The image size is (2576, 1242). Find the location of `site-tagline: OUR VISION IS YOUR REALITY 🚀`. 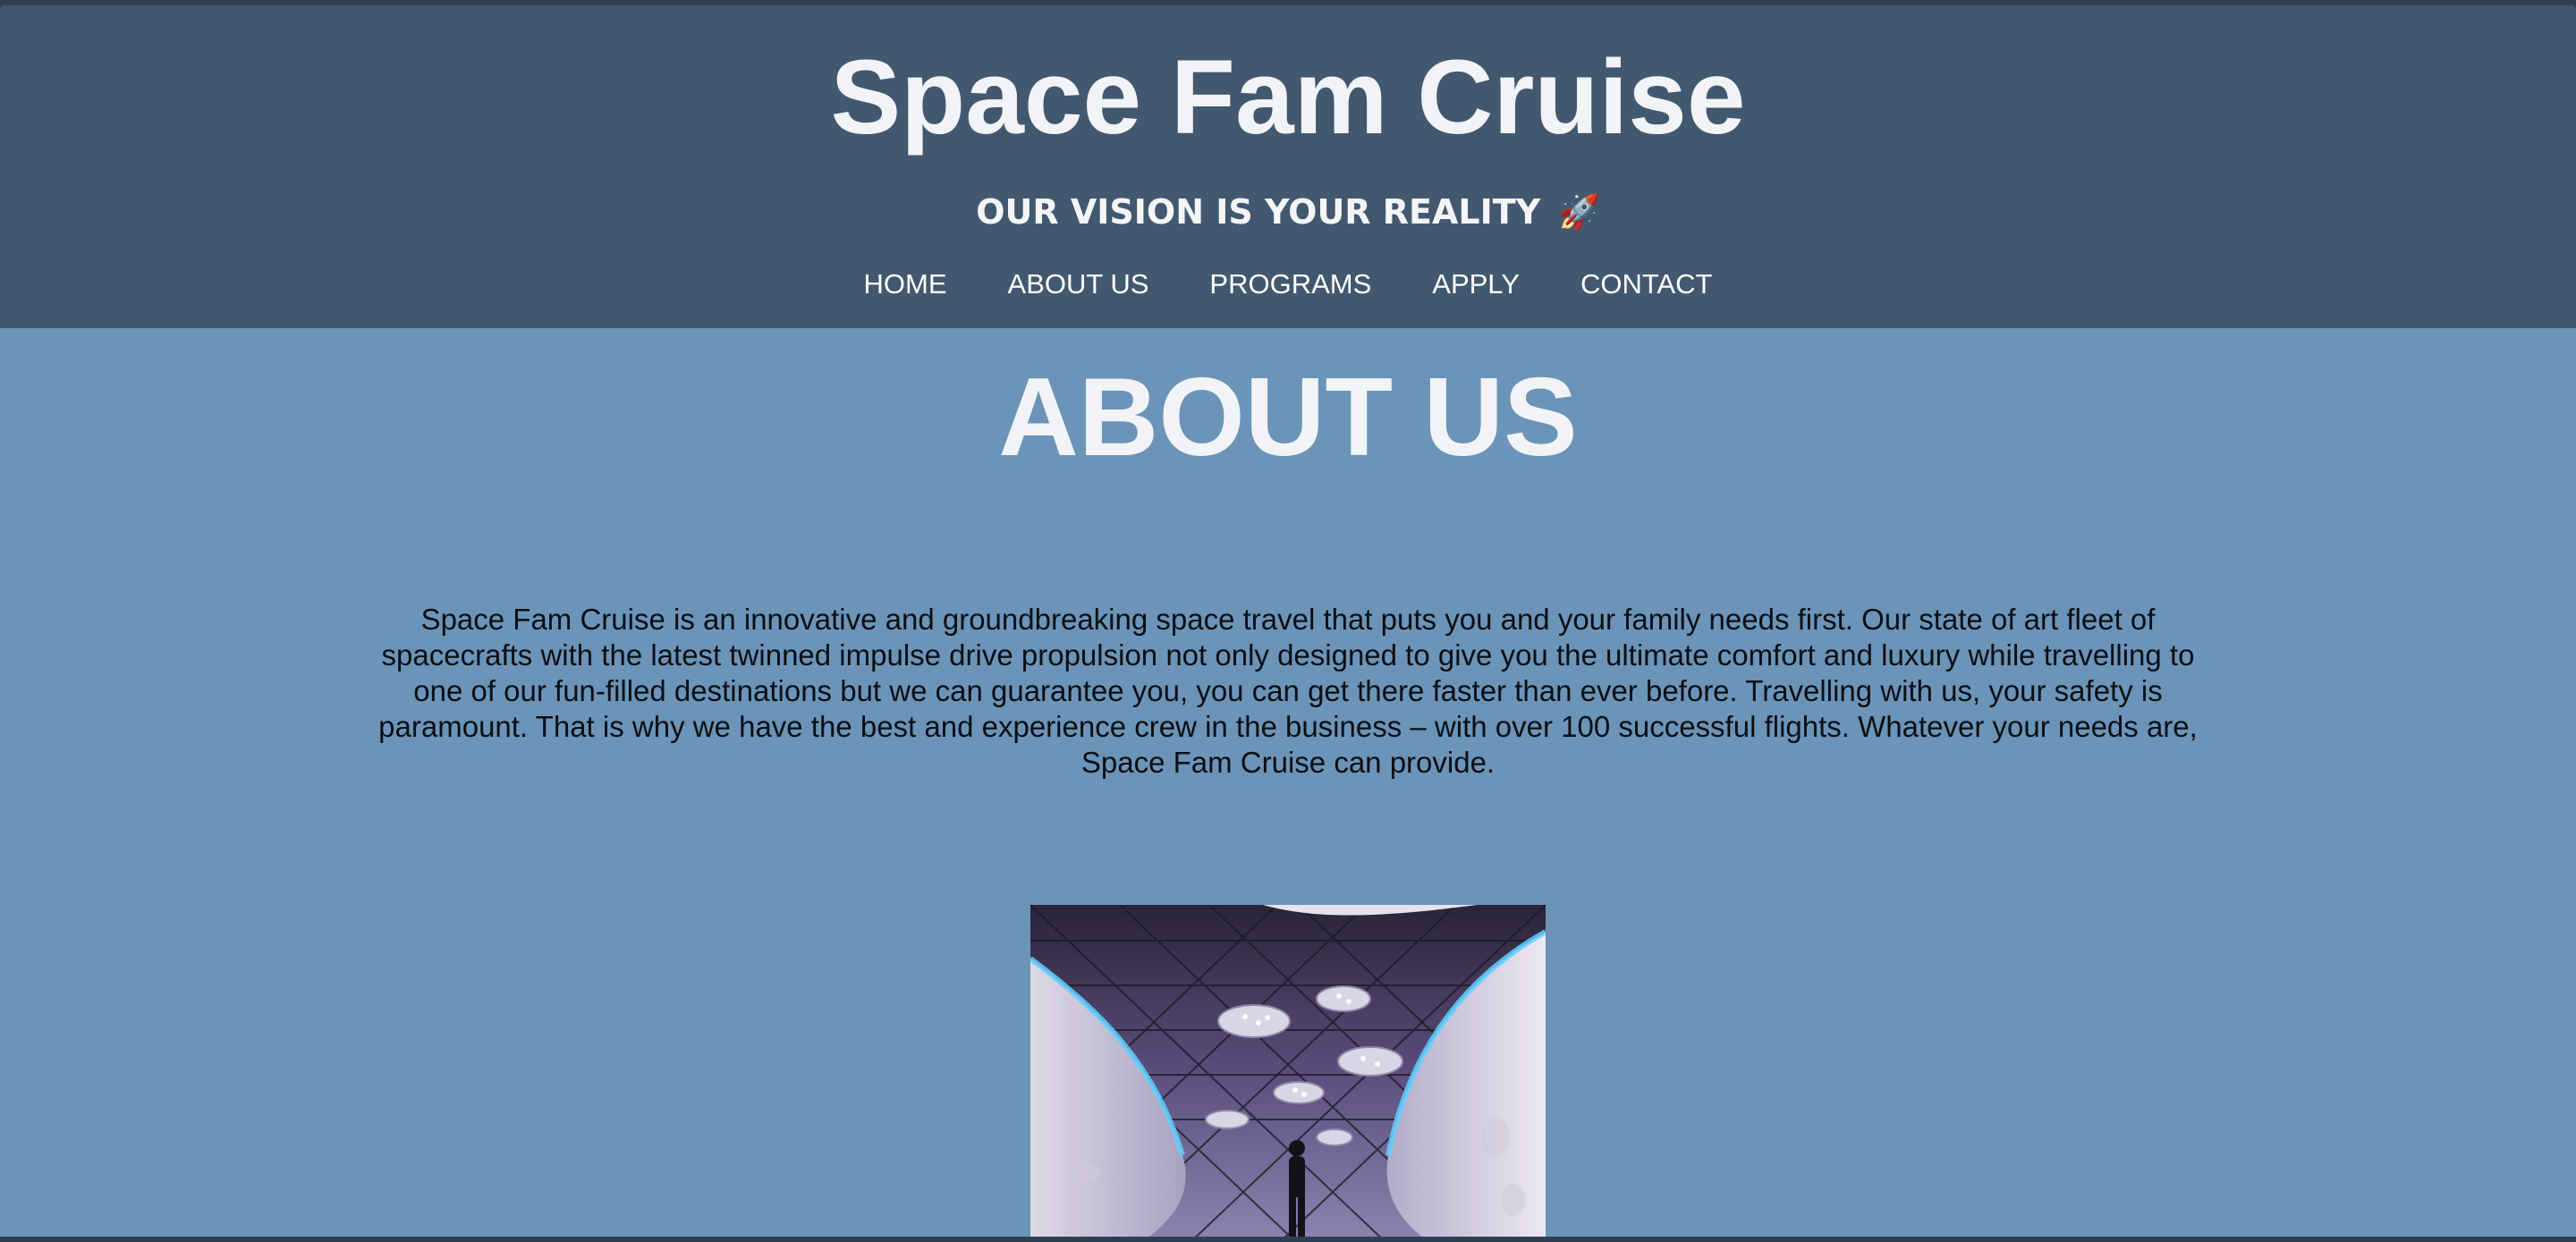

site-tagline: OUR VISION IS YOUR REALITY 🚀 is located at coordinates (1288, 212).